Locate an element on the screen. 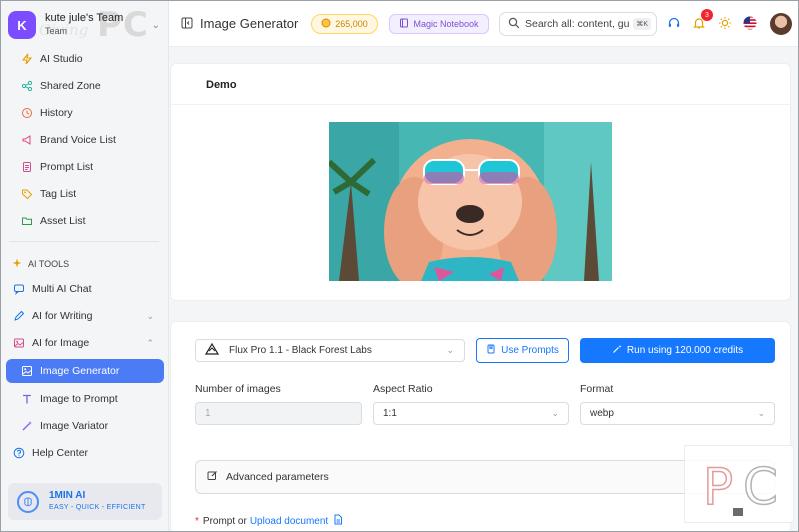 The image size is (799, 532). run-button-label: Run using 120.000 credits is located at coordinates (685, 350).